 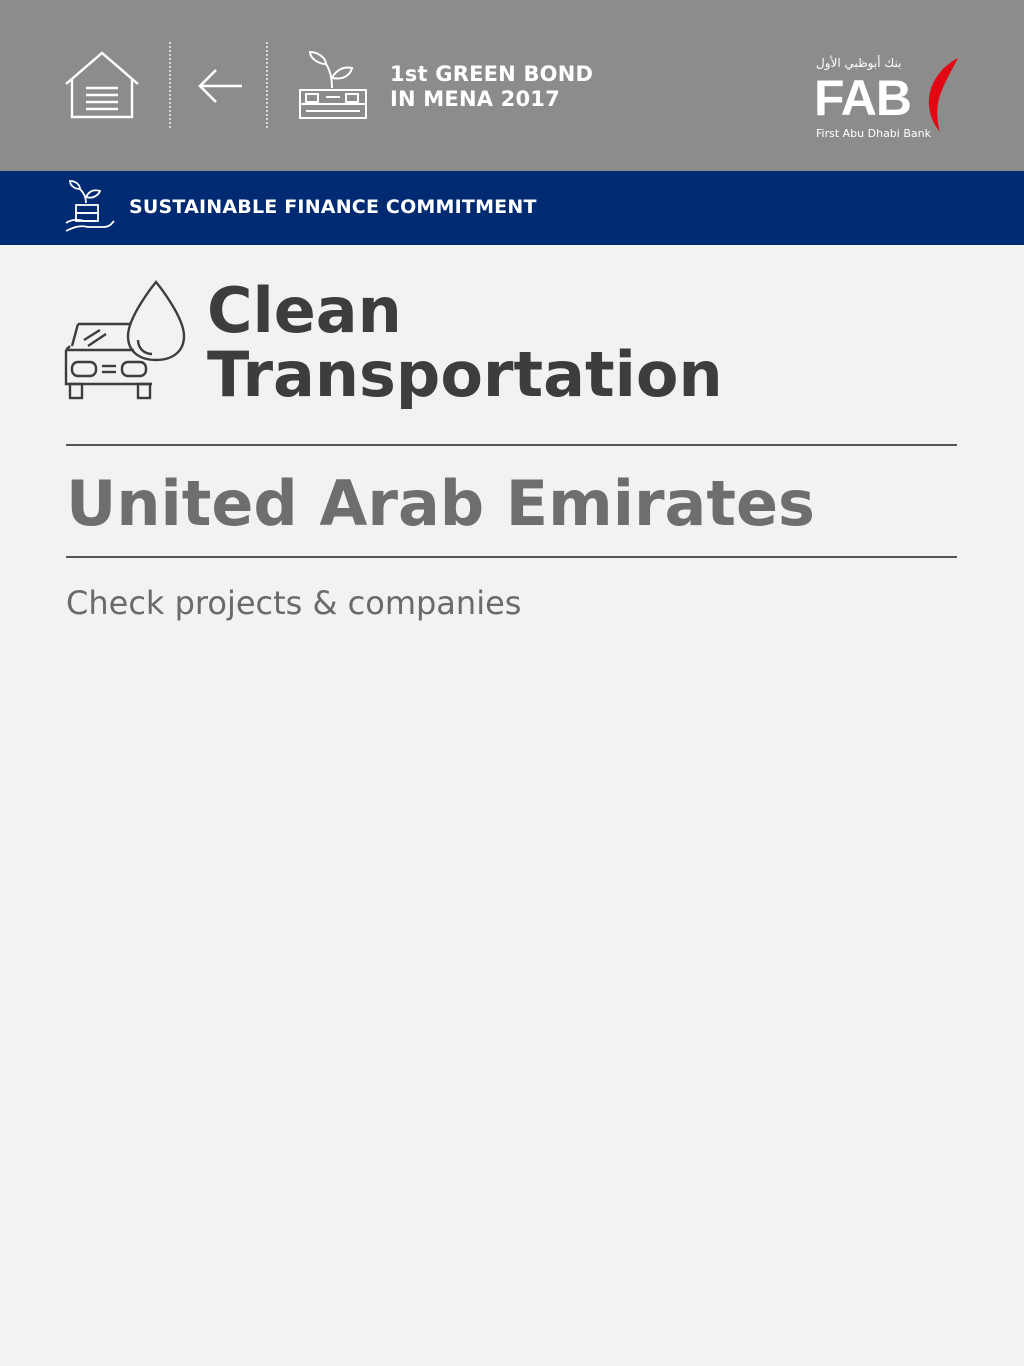 I want to click on green-bond-title: 1st GREEN BOND IN MENA 2017, so click(x=515, y=87).